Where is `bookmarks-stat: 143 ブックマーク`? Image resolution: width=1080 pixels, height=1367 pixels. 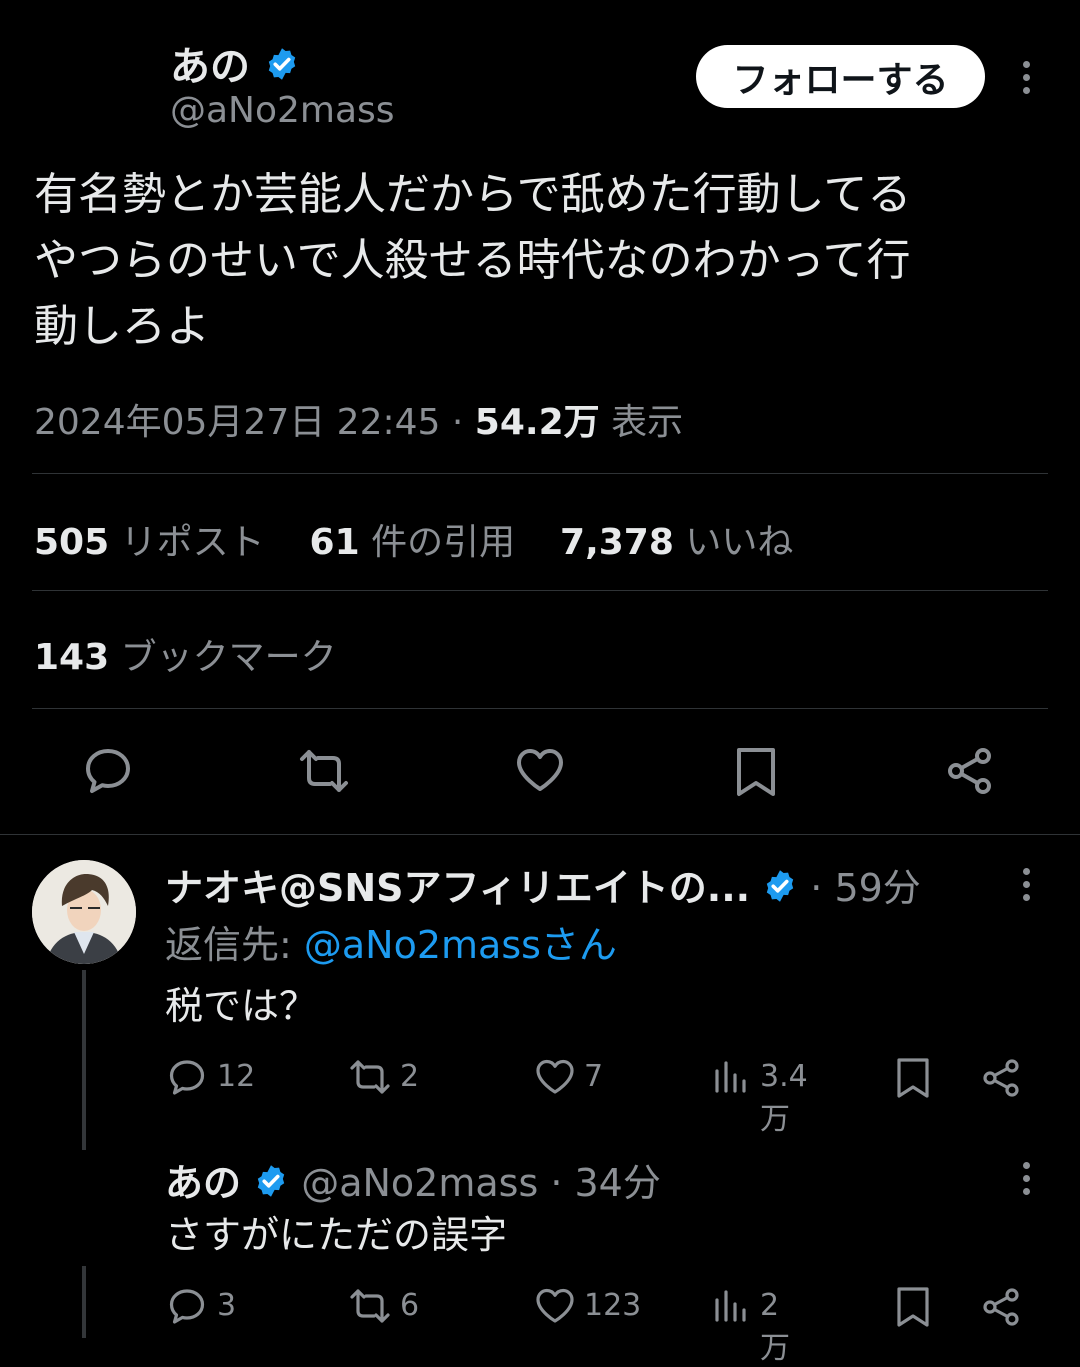
bookmarks-stat: 143 ブックマーク is located at coordinates (185, 654).